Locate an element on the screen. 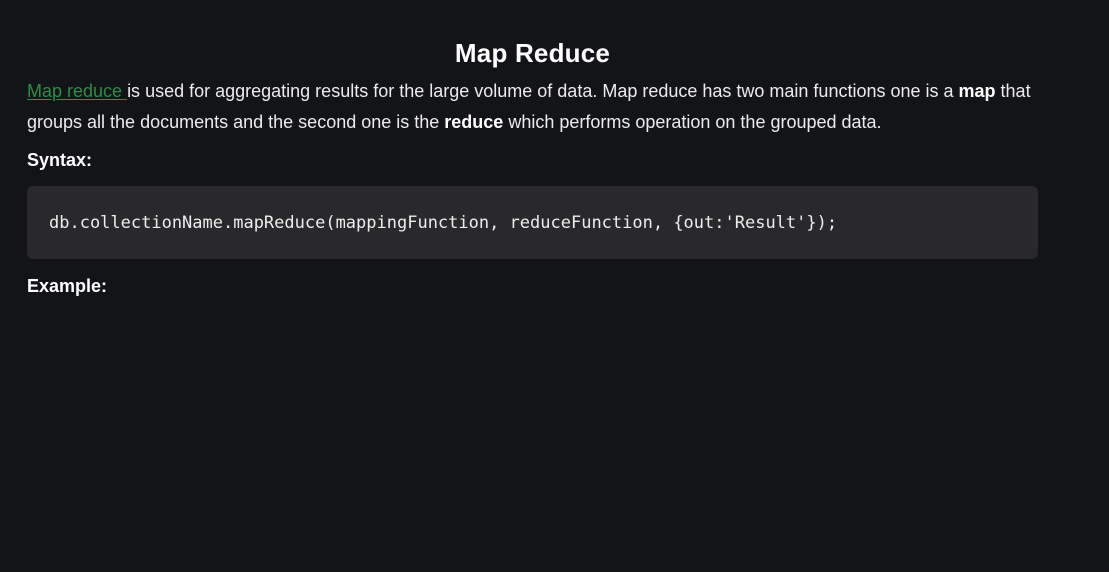  syntax-heading: Syntax: is located at coordinates (60, 160).